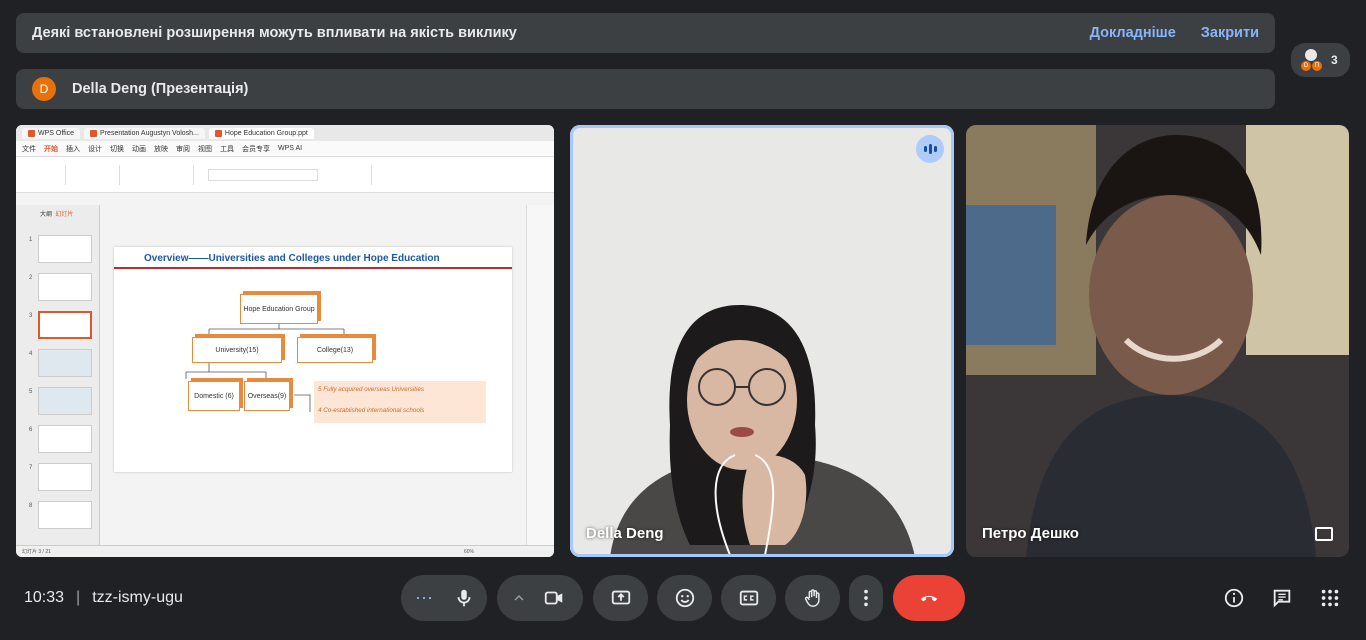 Image resolution: width=1366 pixels, height=640 pixels. What do you see at coordinates (44, 89) in the screenshot?
I see `presenter-avatar: D` at bounding box center [44, 89].